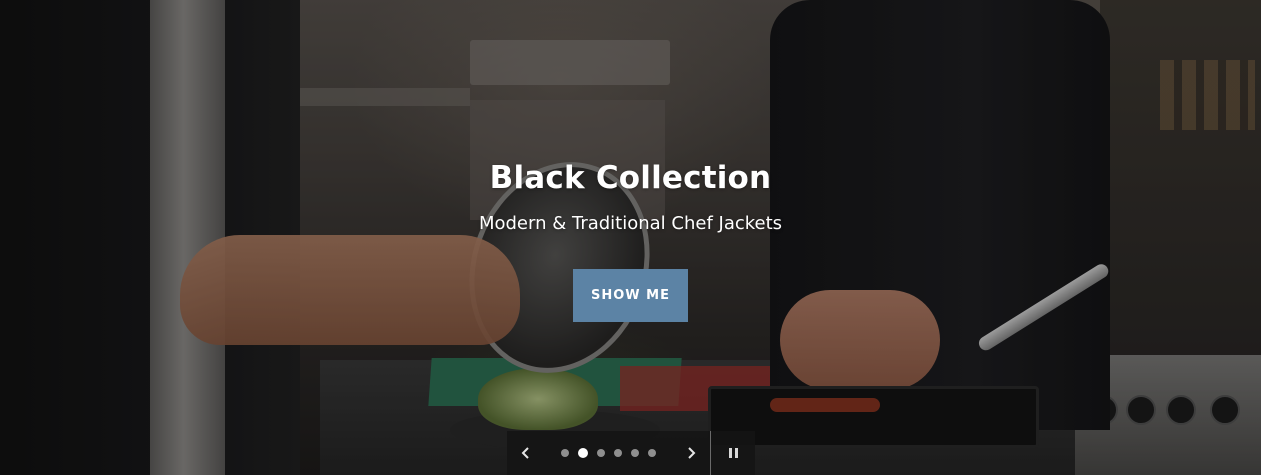 The width and height of the screenshot is (1261, 475). I want to click on previous-slide-button, so click(526, 453).